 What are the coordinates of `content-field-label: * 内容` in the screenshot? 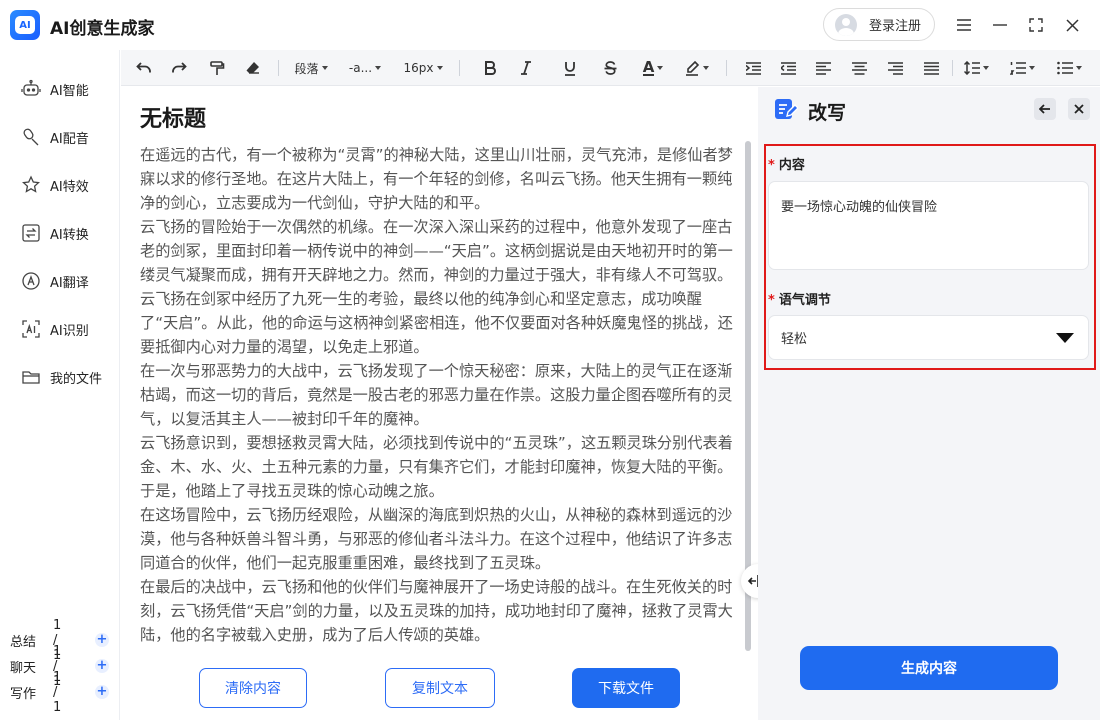 It's located at (786, 163).